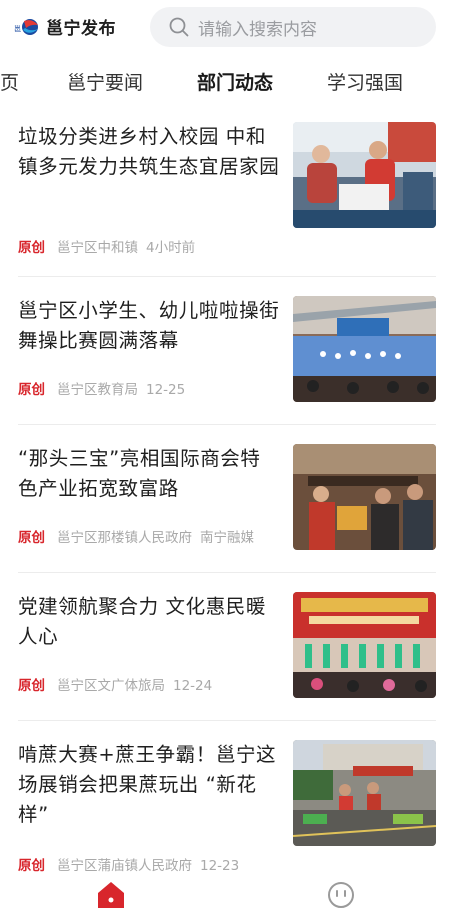 The width and height of the screenshot is (453, 920). Describe the element at coordinates (179, 27) in the screenshot. I see `search-icon` at that location.